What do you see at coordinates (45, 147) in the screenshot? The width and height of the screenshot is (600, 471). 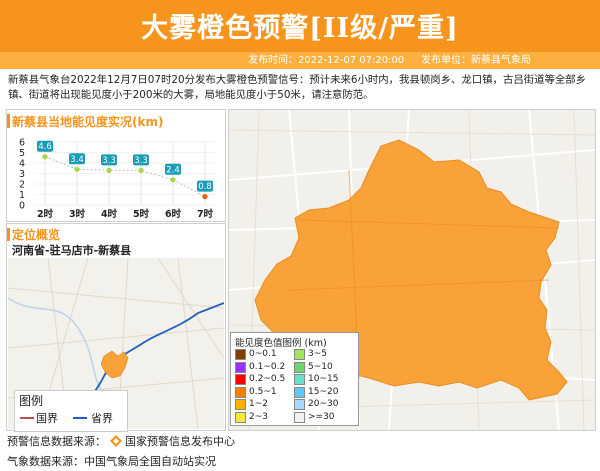 I see `data-label: 4.6` at bounding box center [45, 147].